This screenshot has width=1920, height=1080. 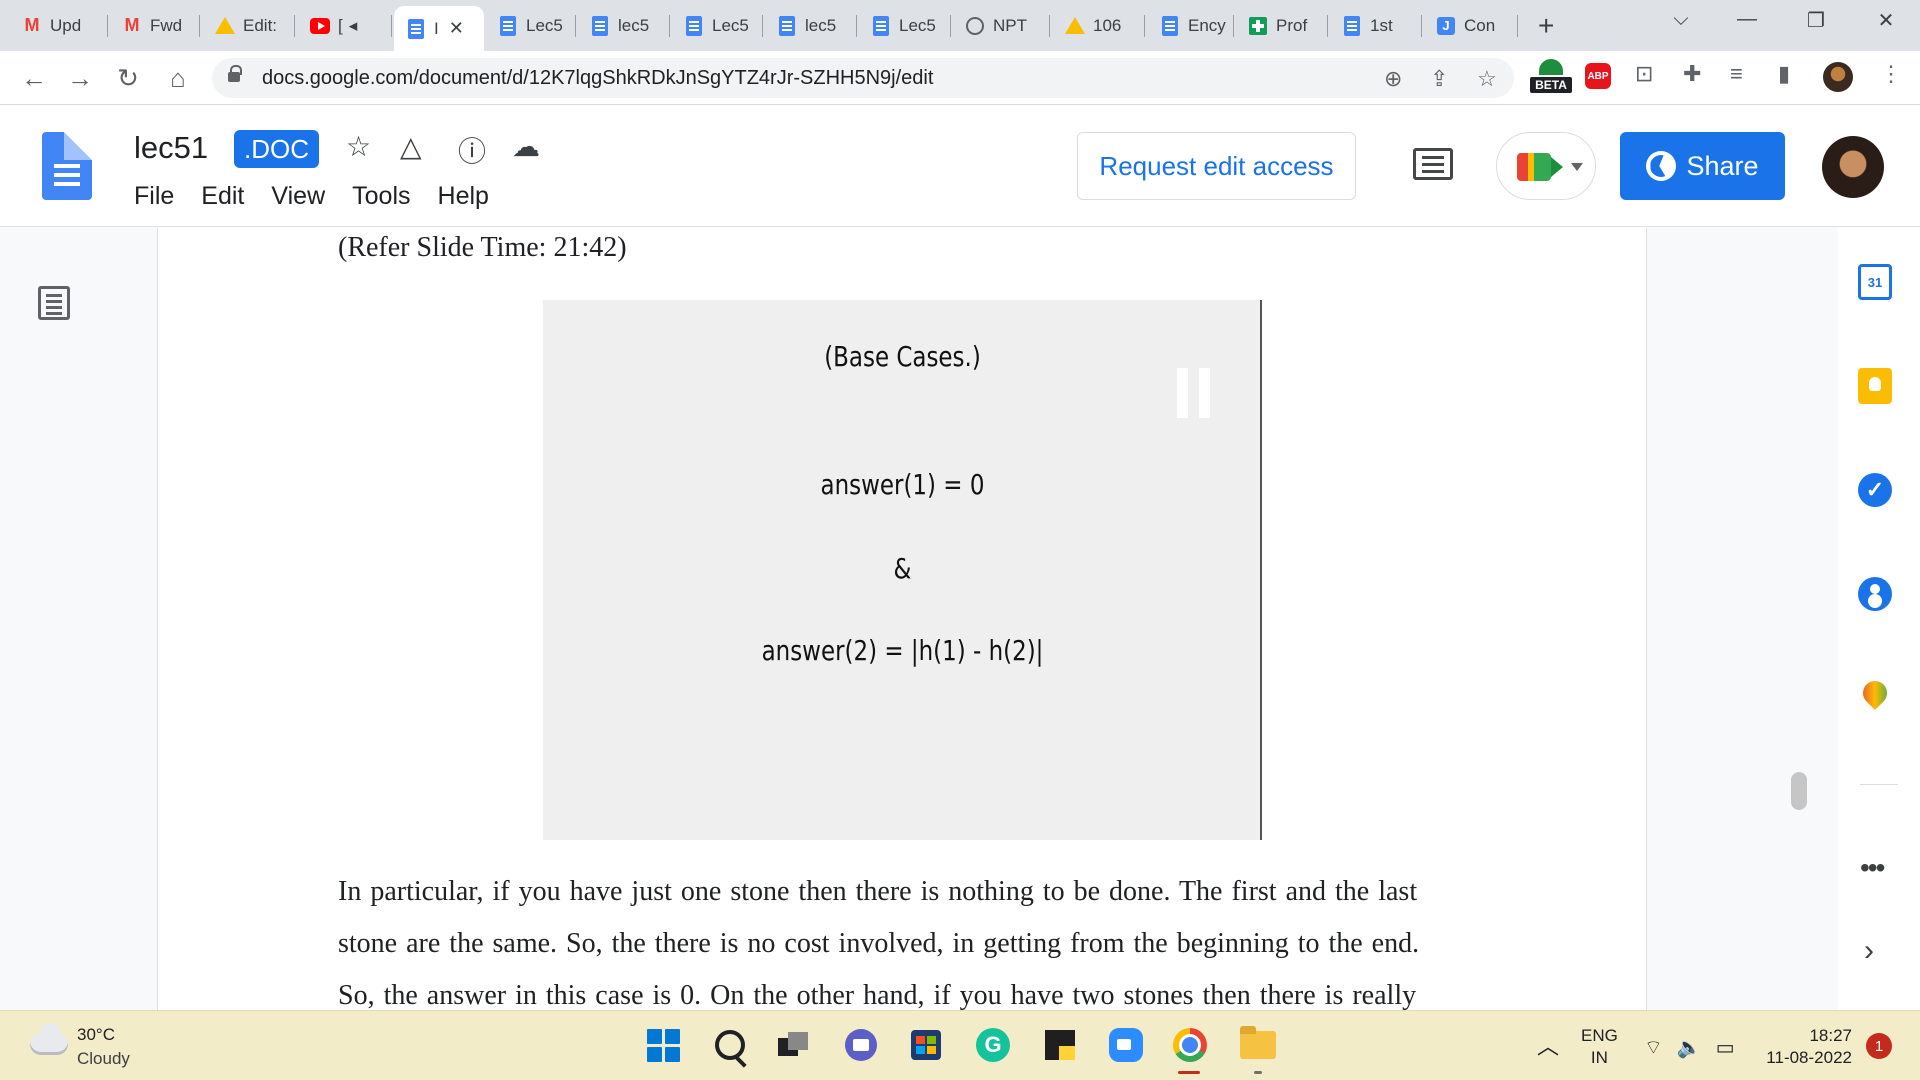 I want to click on adblock-icon: ABP, so click(x=1598, y=76).